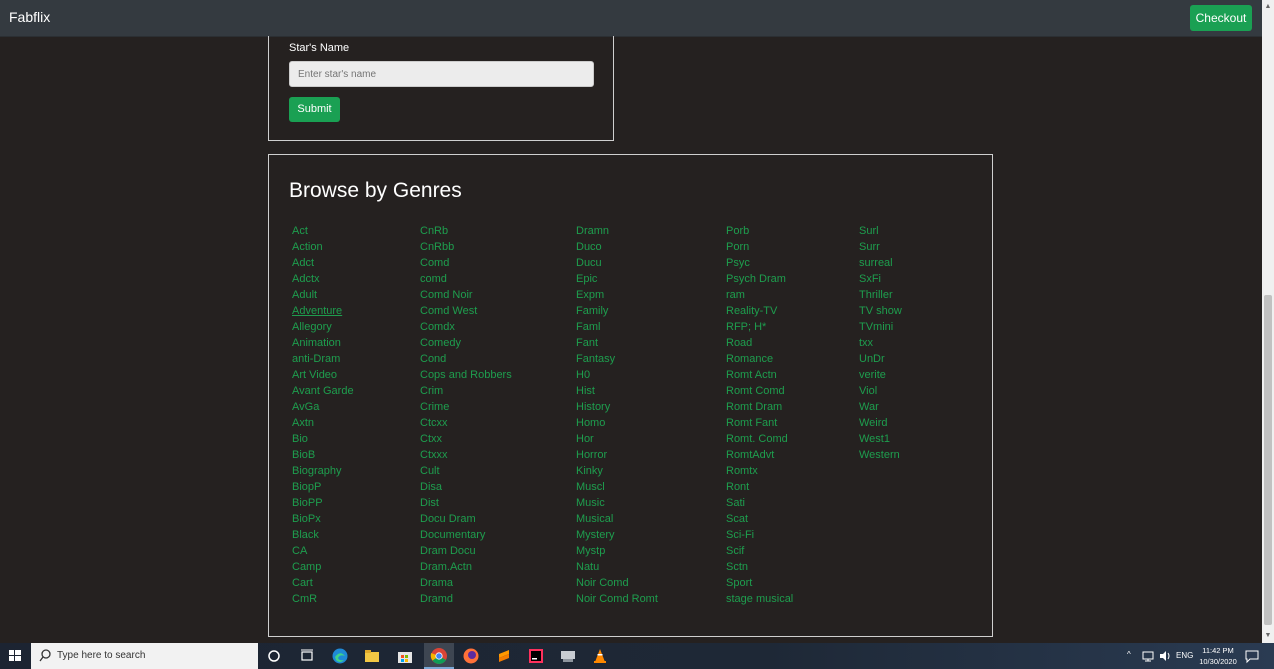  What do you see at coordinates (880, 343) in the screenshot?
I see `genre-link: txx` at bounding box center [880, 343].